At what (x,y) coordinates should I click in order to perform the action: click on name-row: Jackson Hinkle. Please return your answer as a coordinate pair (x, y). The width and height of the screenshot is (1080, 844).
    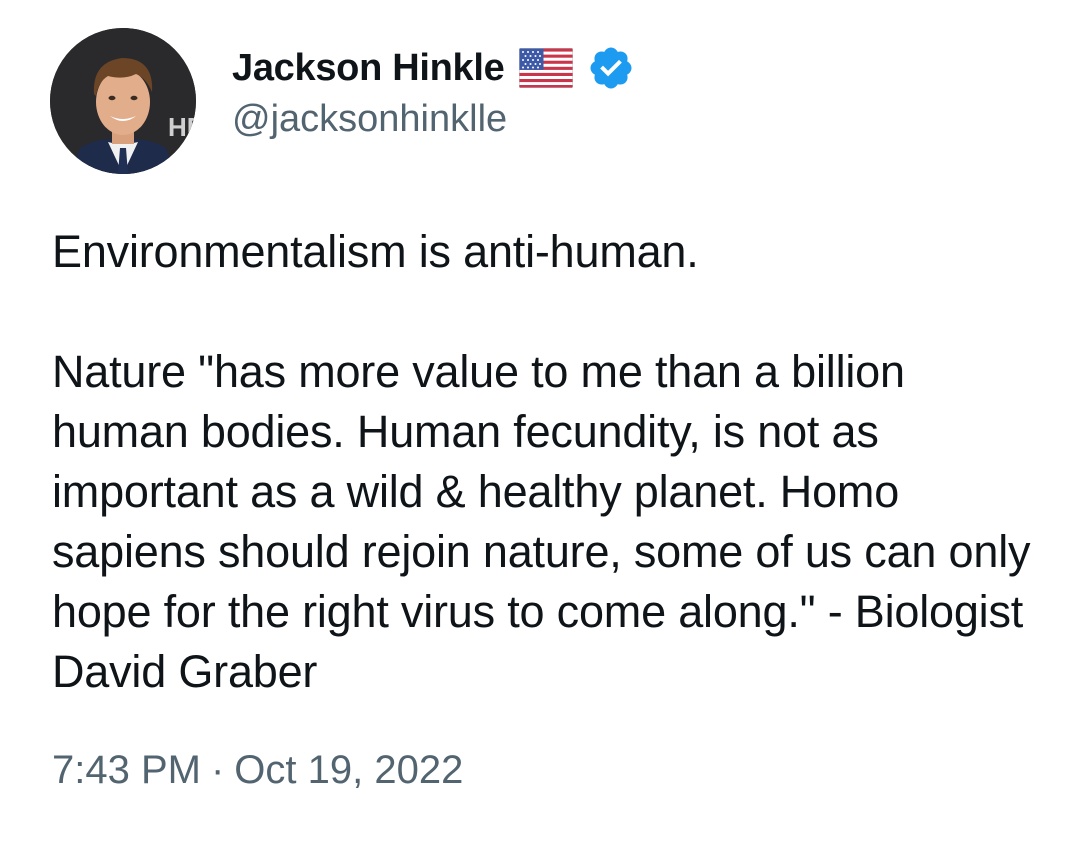
    Looking at the image, I should click on (433, 68).